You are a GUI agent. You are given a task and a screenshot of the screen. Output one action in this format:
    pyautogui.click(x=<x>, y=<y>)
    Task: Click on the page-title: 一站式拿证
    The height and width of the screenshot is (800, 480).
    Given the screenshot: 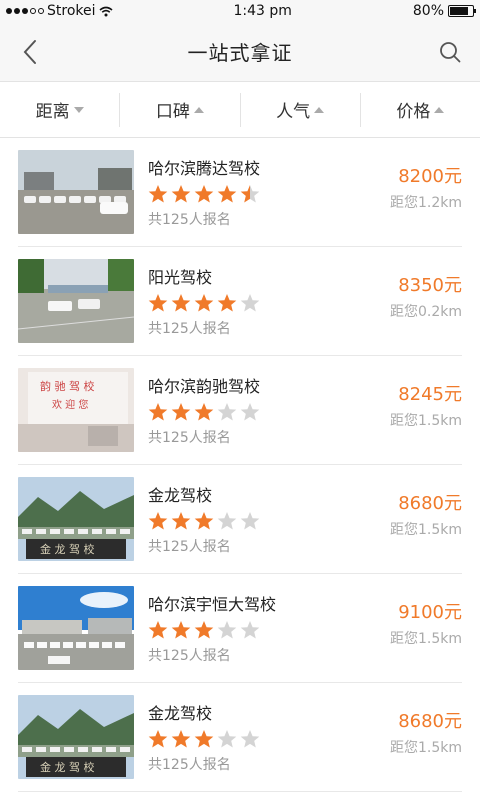 What is the action you would take?
    pyautogui.click(x=240, y=53)
    